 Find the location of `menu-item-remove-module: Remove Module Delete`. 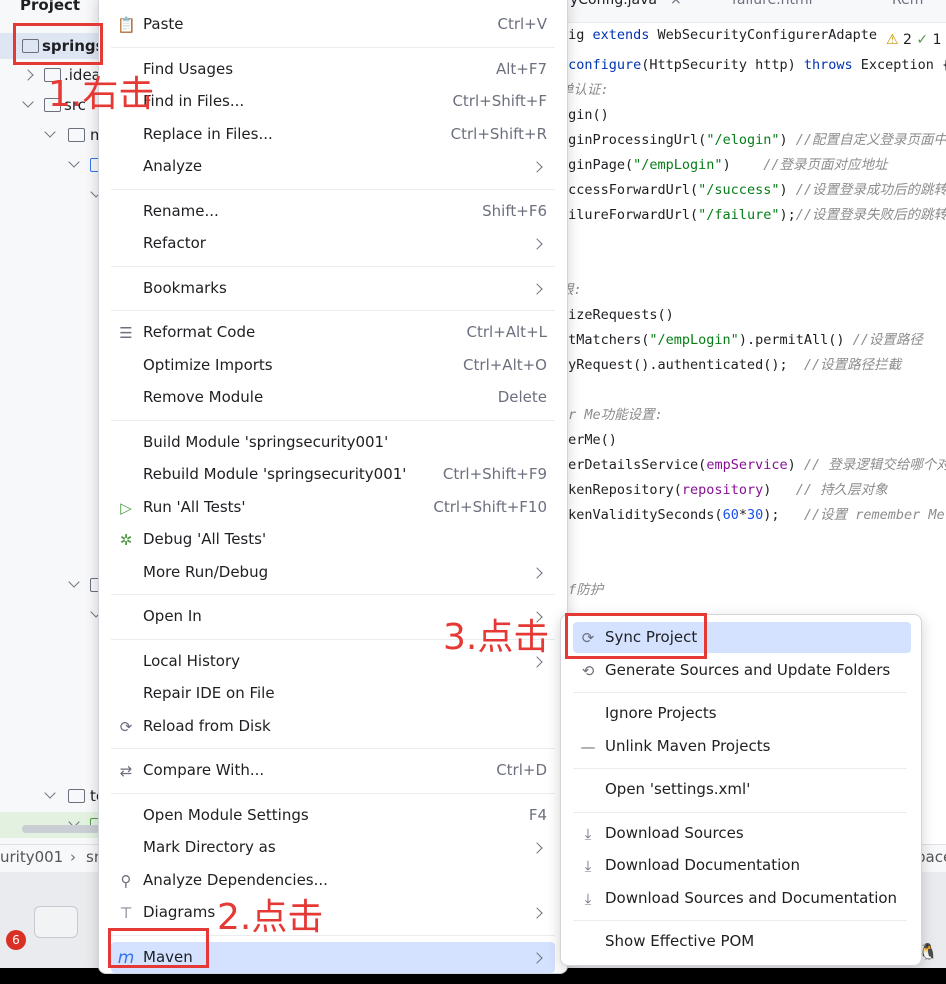

menu-item-remove-module: Remove Module Delete is located at coordinates (333, 397).